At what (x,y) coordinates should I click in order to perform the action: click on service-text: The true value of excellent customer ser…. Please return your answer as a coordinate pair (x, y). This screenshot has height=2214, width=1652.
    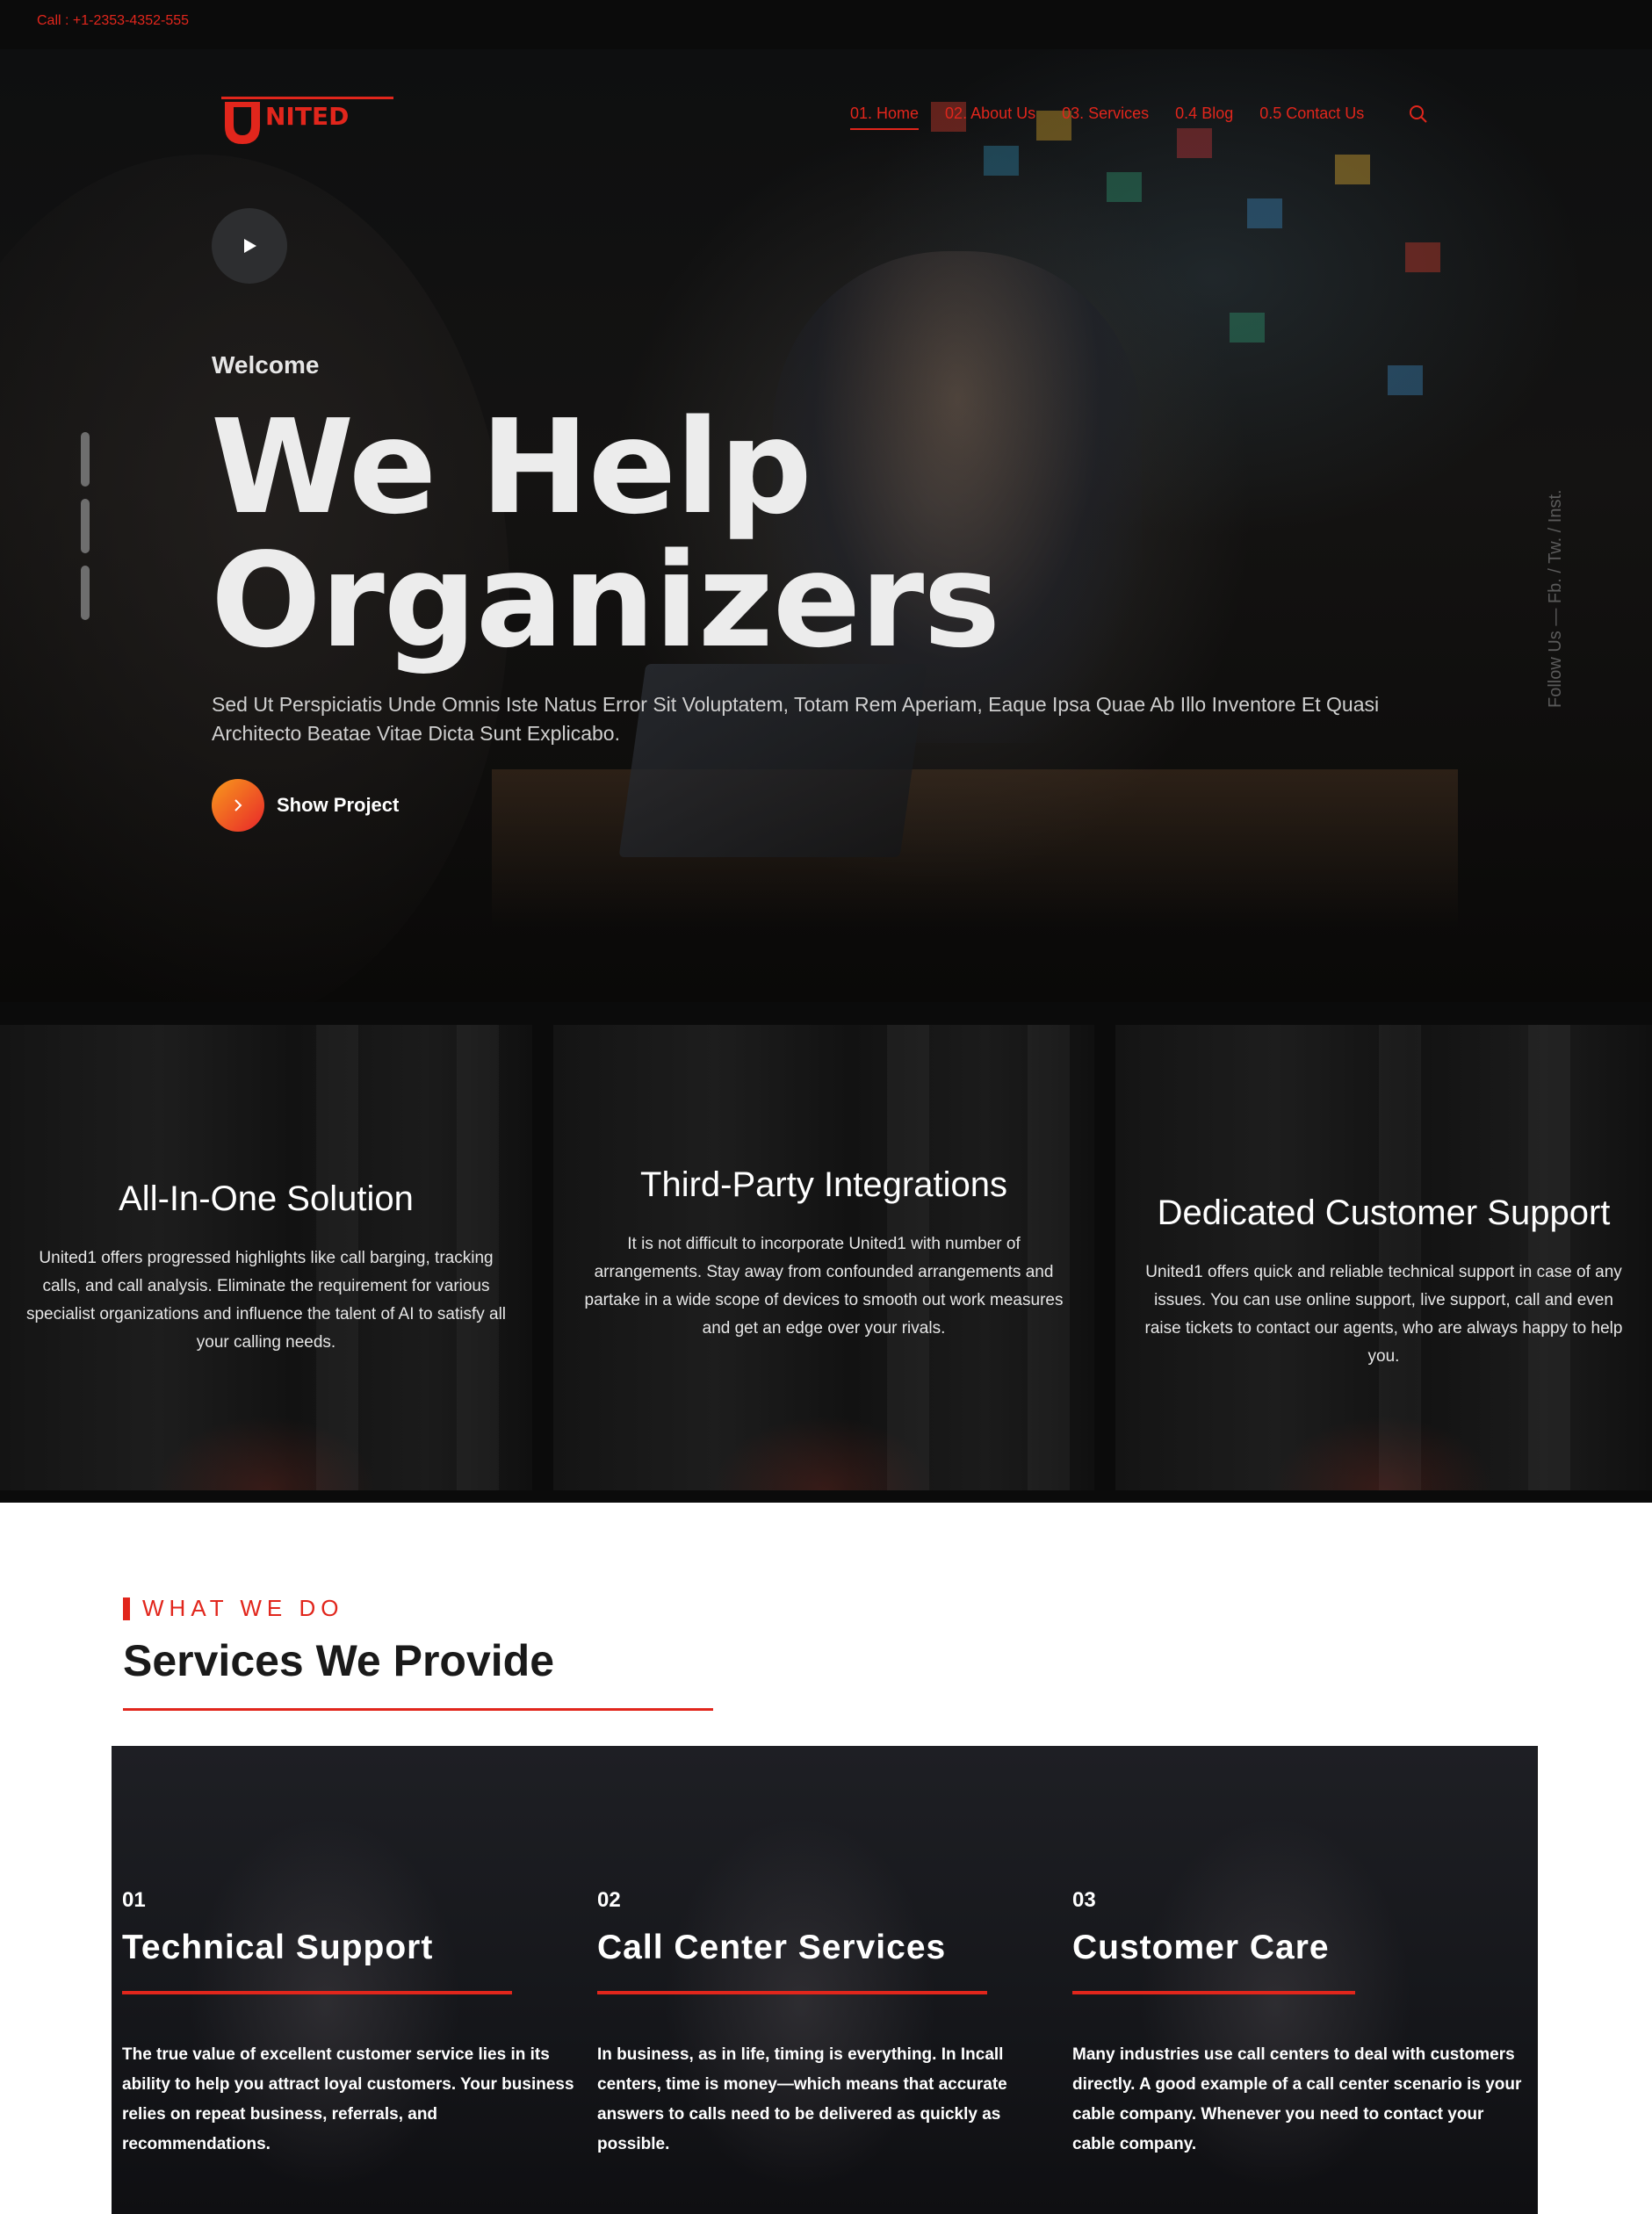
    Looking at the image, I should click on (348, 2099).